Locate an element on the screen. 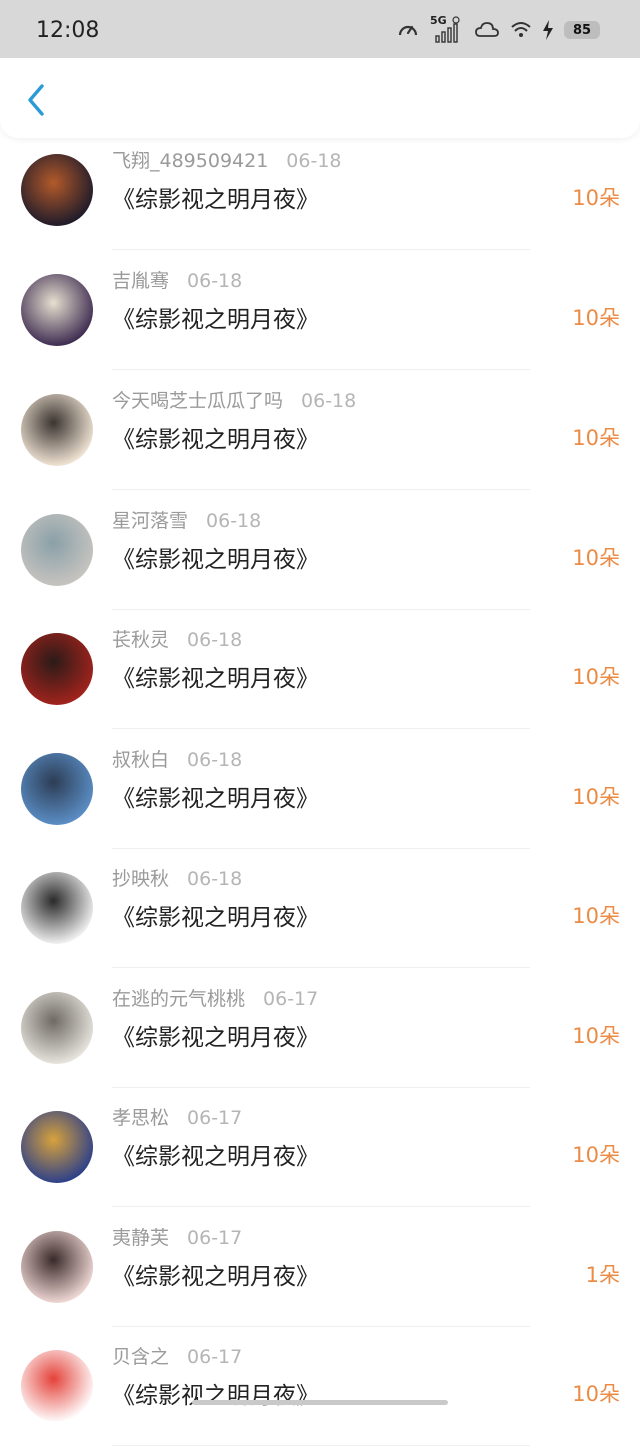  list-item: 贝含之 06-17 《综影视之明月夜》 10朵 is located at coordinates (320, 1386).